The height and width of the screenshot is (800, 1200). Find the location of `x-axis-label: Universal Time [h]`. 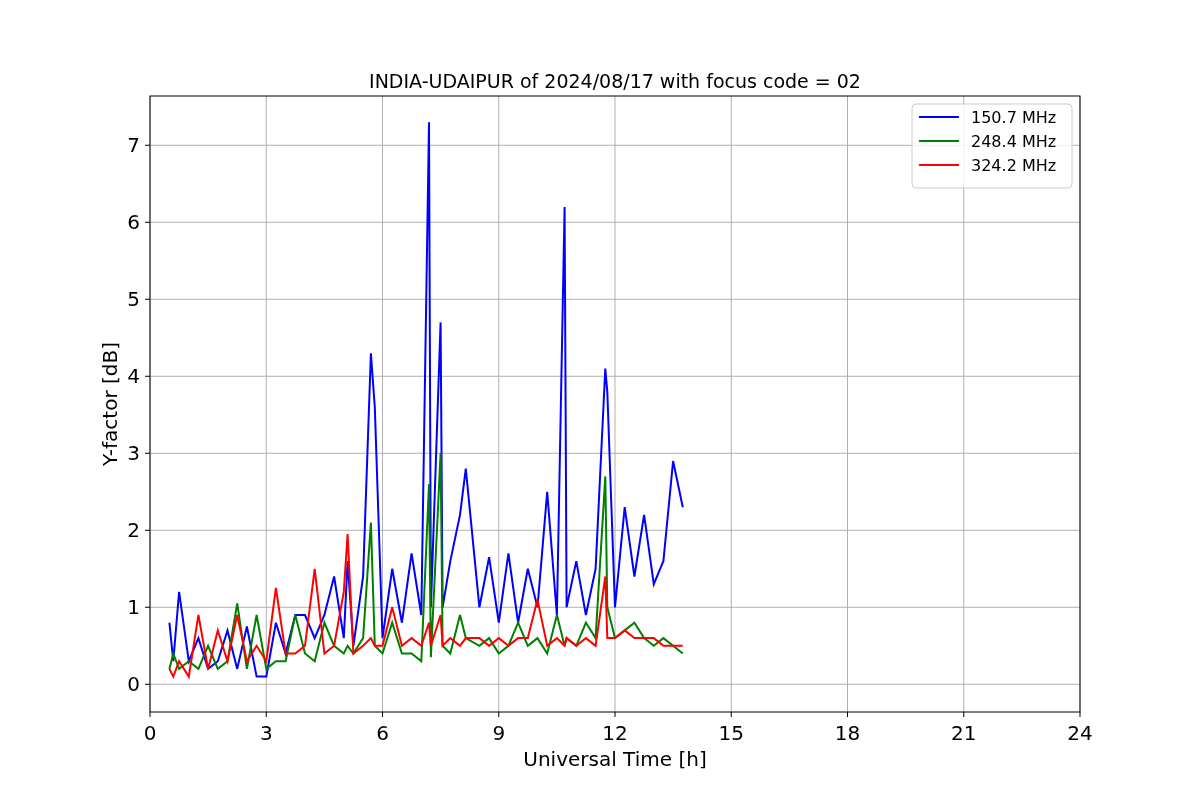

x-axis-label: Universal Time [h] is located at coordinates (615, 759).